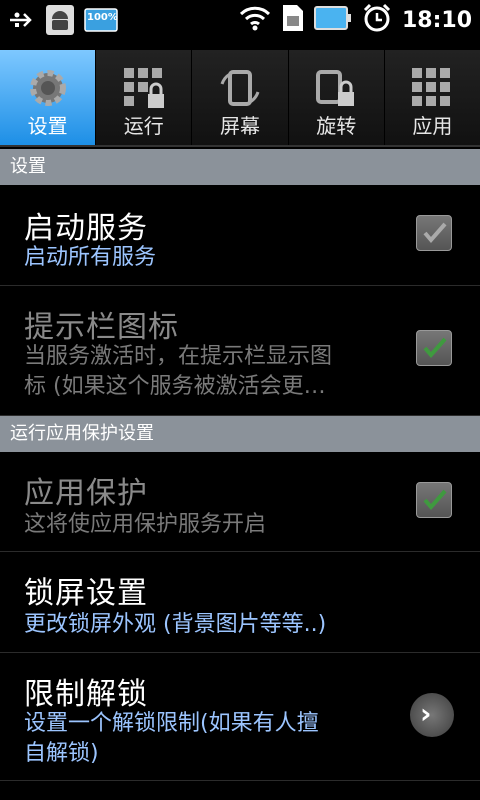 This screenshot has width=480, height=800. What do you see at coordinates (377, 20) in the screenshot?
I see `alarm-icon` at bounding box center [377, 20].